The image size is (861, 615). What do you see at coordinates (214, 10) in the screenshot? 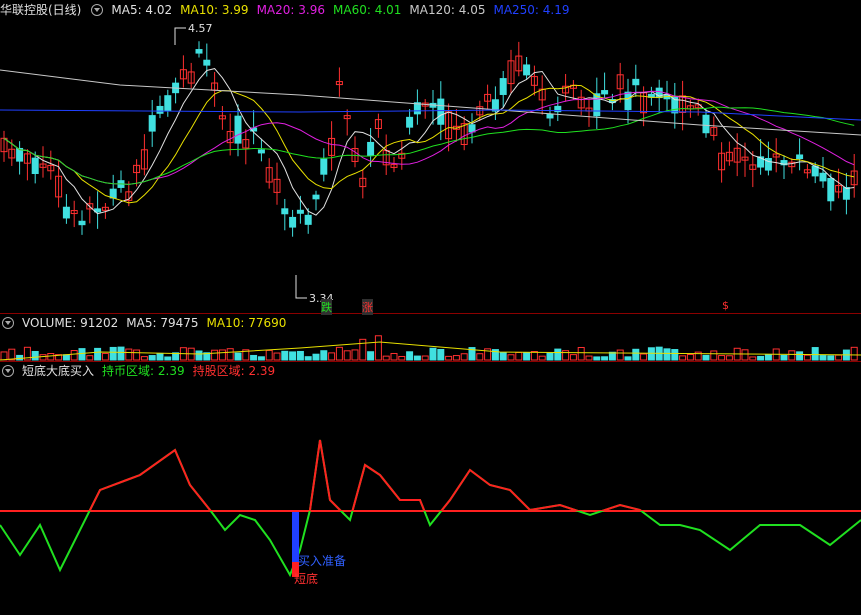
I see `legend-item: MA10: 3.99` at bounding box center [214, 10].